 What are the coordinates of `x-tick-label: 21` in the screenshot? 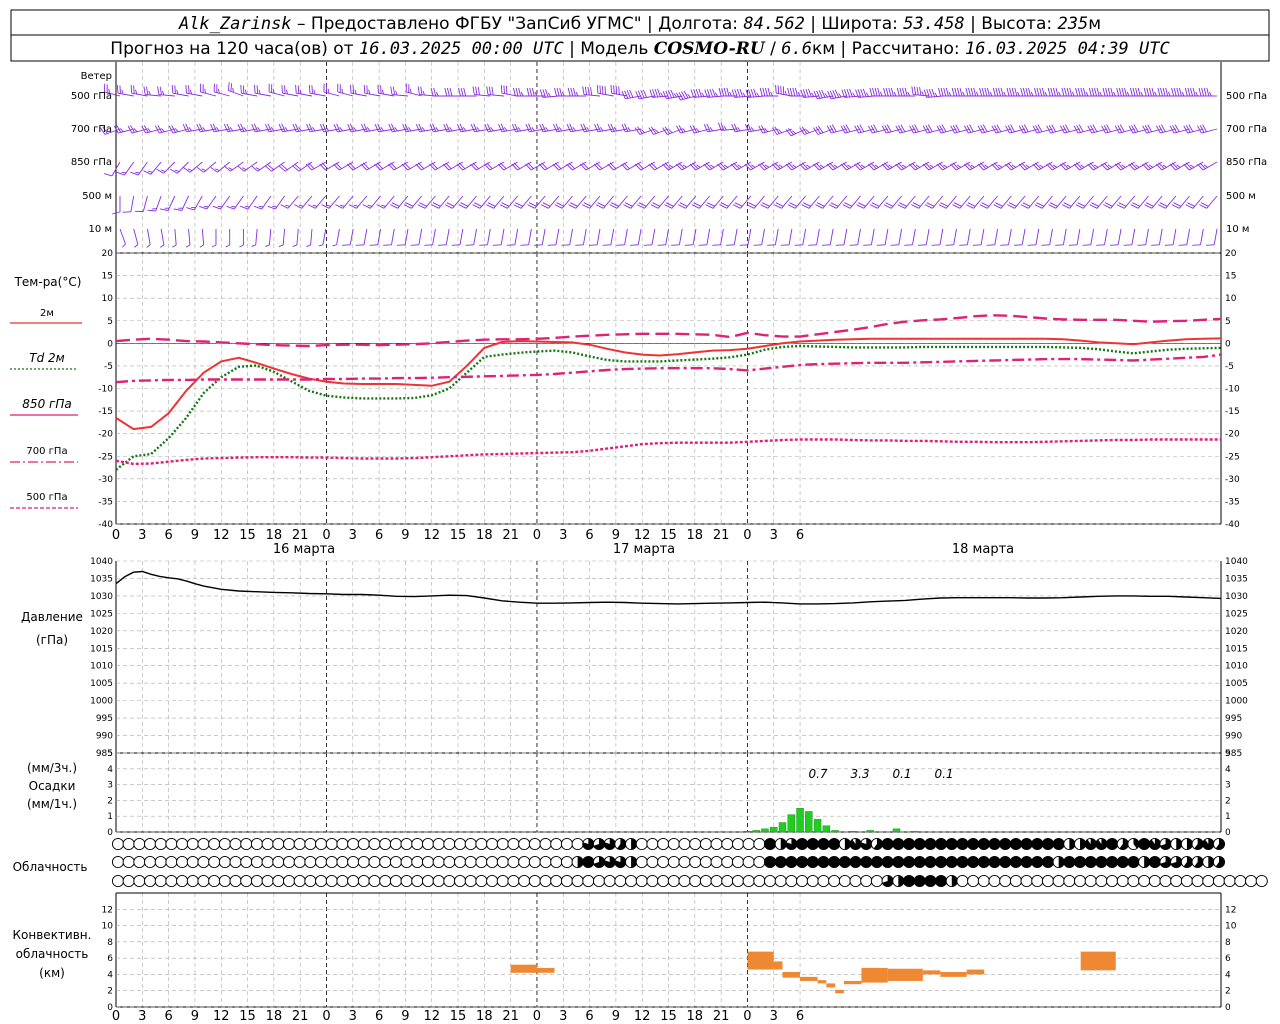 It's located at (510, 1016).